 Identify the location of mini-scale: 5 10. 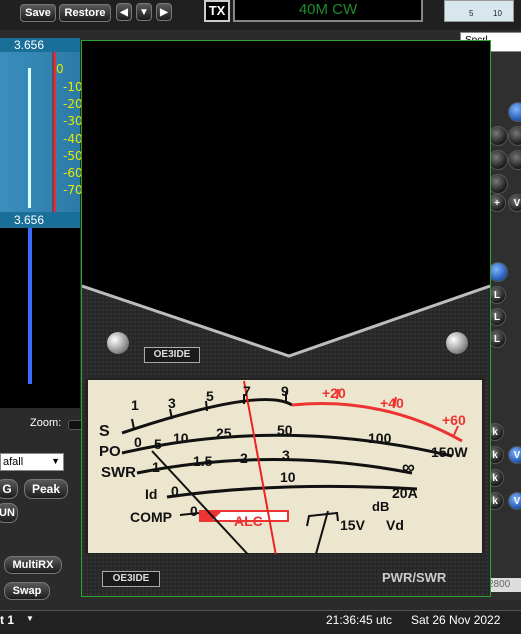
(479, 11).